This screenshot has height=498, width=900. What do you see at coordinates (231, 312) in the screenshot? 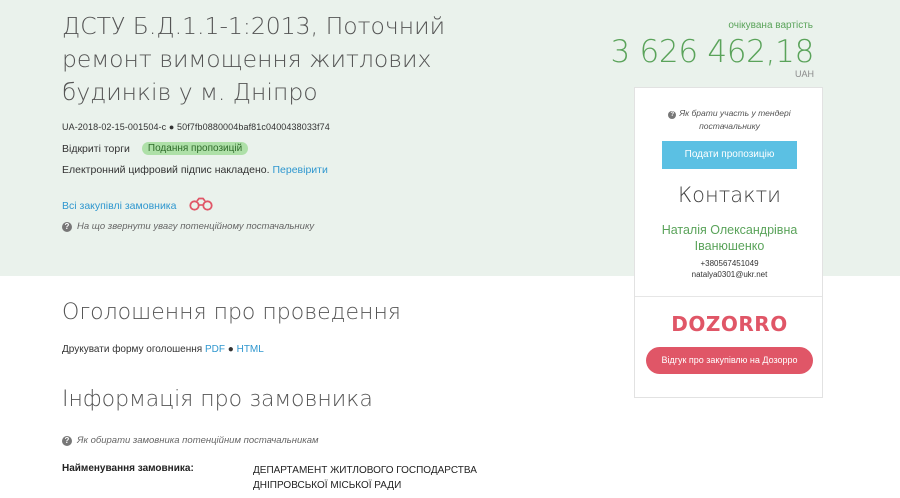
I see `announcement-title: Оголошення про проведення` at bounding box center [231, 312].